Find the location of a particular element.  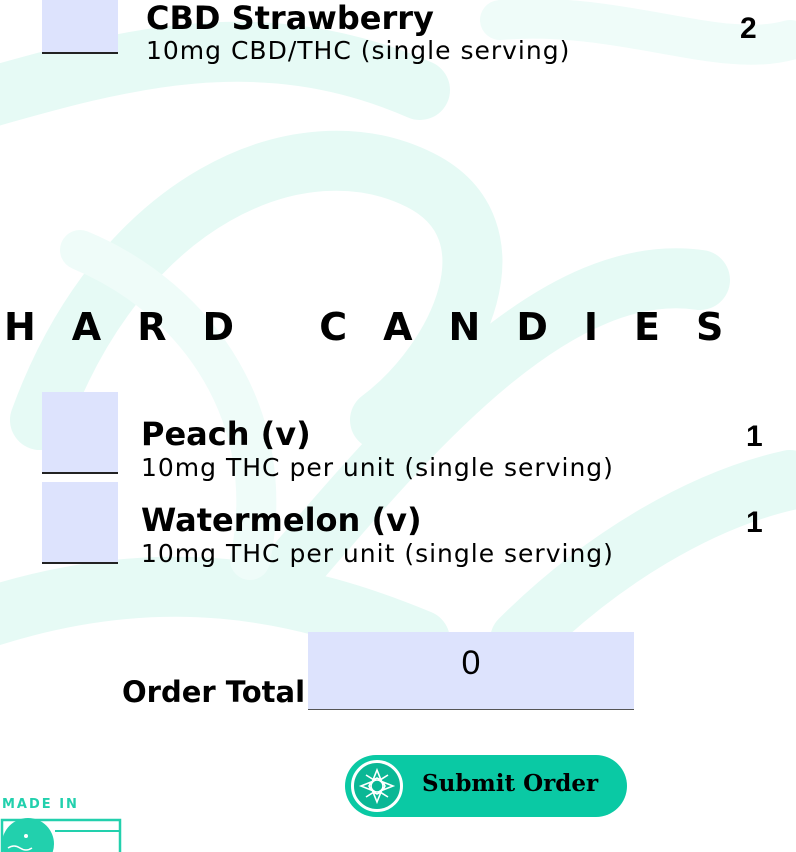

quantity-input-watermelon is located at coordinates (80, 523).